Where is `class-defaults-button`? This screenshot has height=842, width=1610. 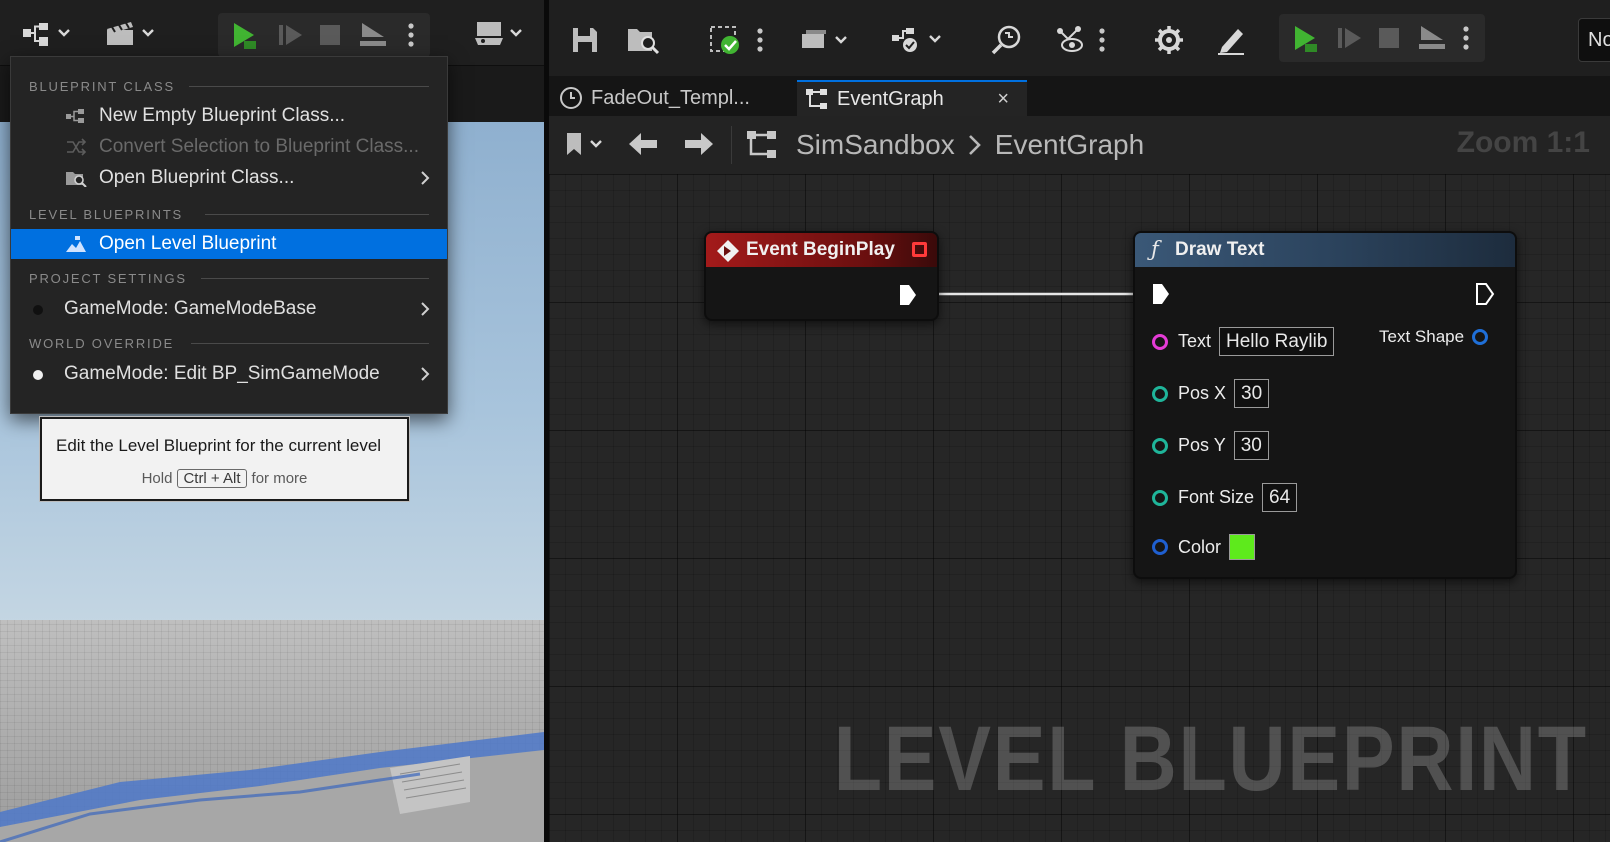 class-defaults-button is located at coordinates (1231, 40).